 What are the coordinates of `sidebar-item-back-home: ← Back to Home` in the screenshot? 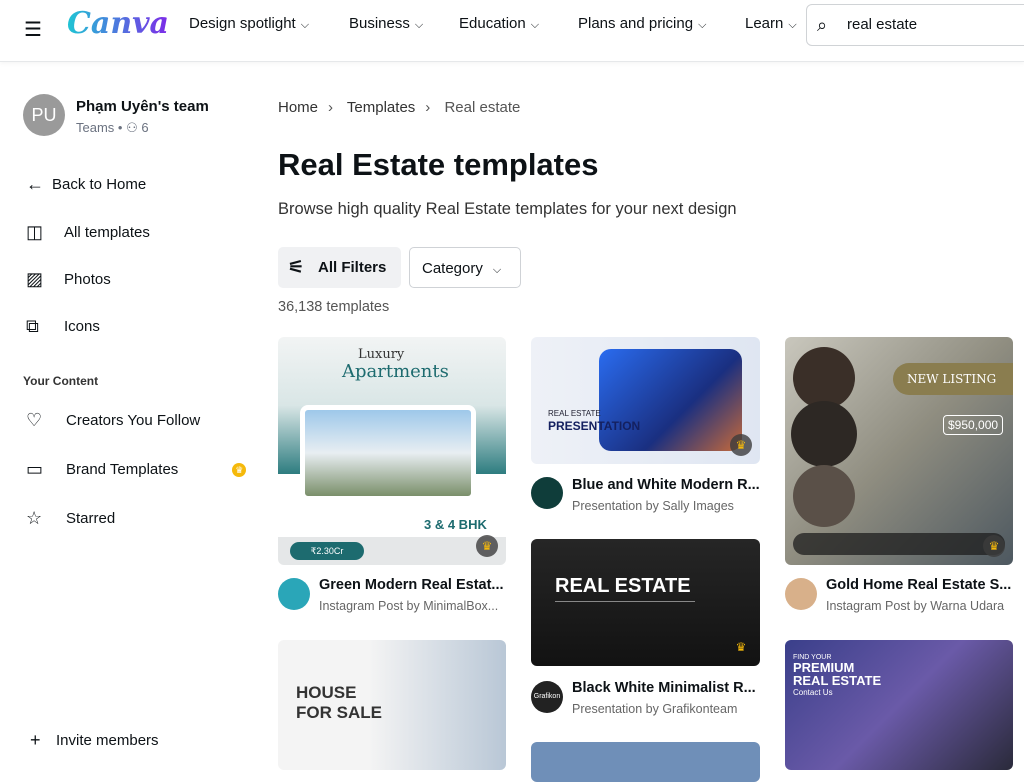 It's located at (86, 184).